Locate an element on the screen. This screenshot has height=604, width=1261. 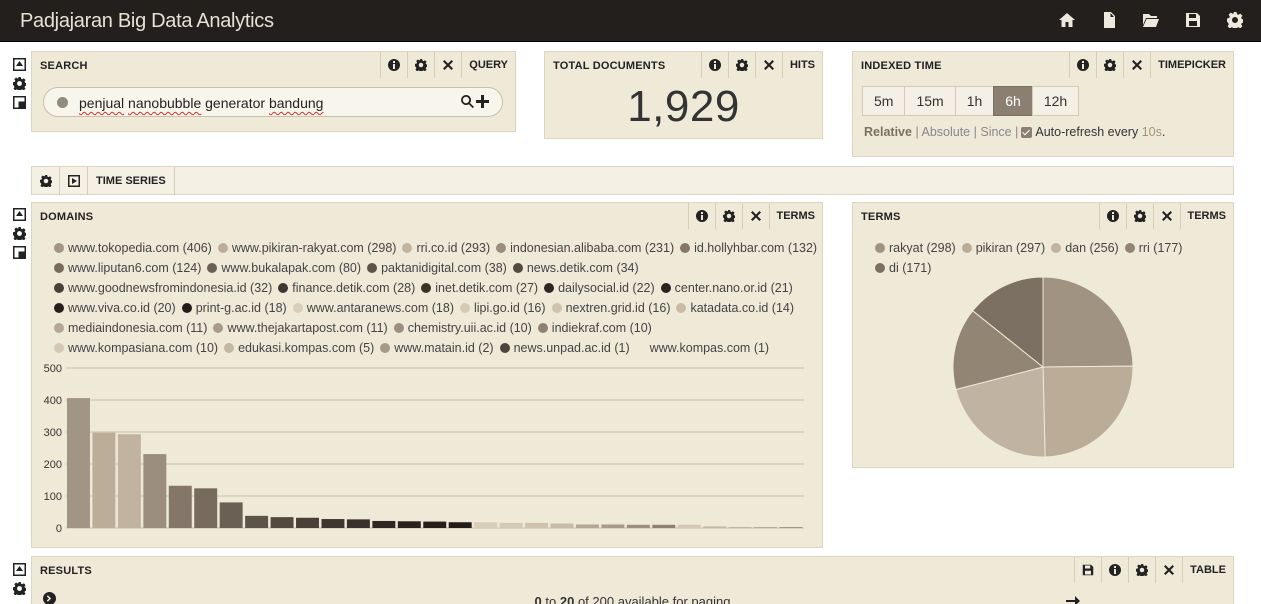
legend-item: print-g.ac.id (18) is located at coordinates (234, 308).